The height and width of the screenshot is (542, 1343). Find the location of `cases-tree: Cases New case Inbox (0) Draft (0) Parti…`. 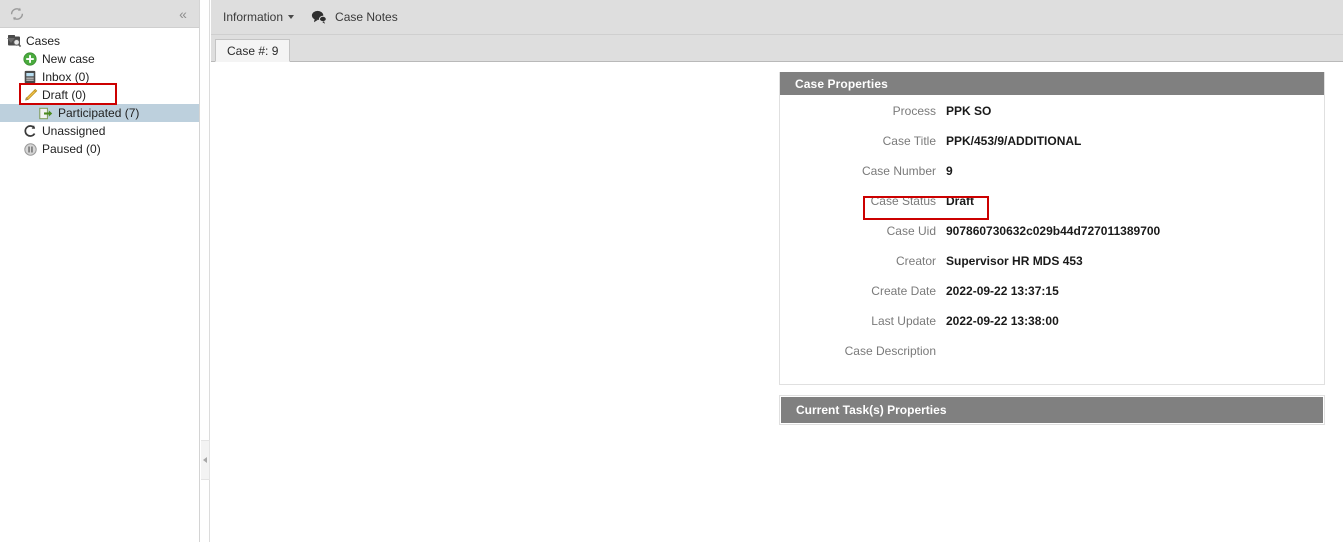

cases-tree: Cases New case Inbox (0) Draft (0) Parti… is located at coordinates (99, 93).